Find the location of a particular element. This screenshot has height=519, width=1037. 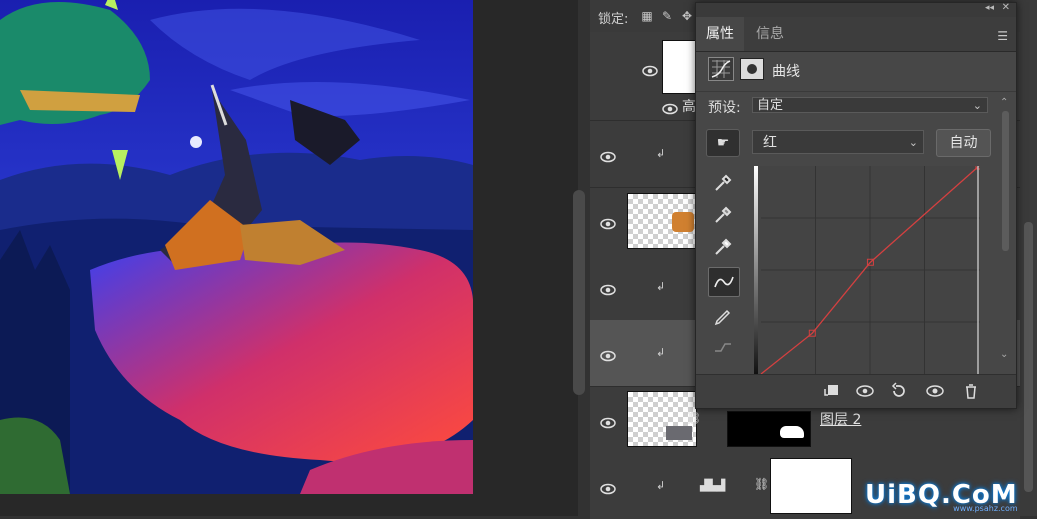

divider is located at coordinates (856, 91).